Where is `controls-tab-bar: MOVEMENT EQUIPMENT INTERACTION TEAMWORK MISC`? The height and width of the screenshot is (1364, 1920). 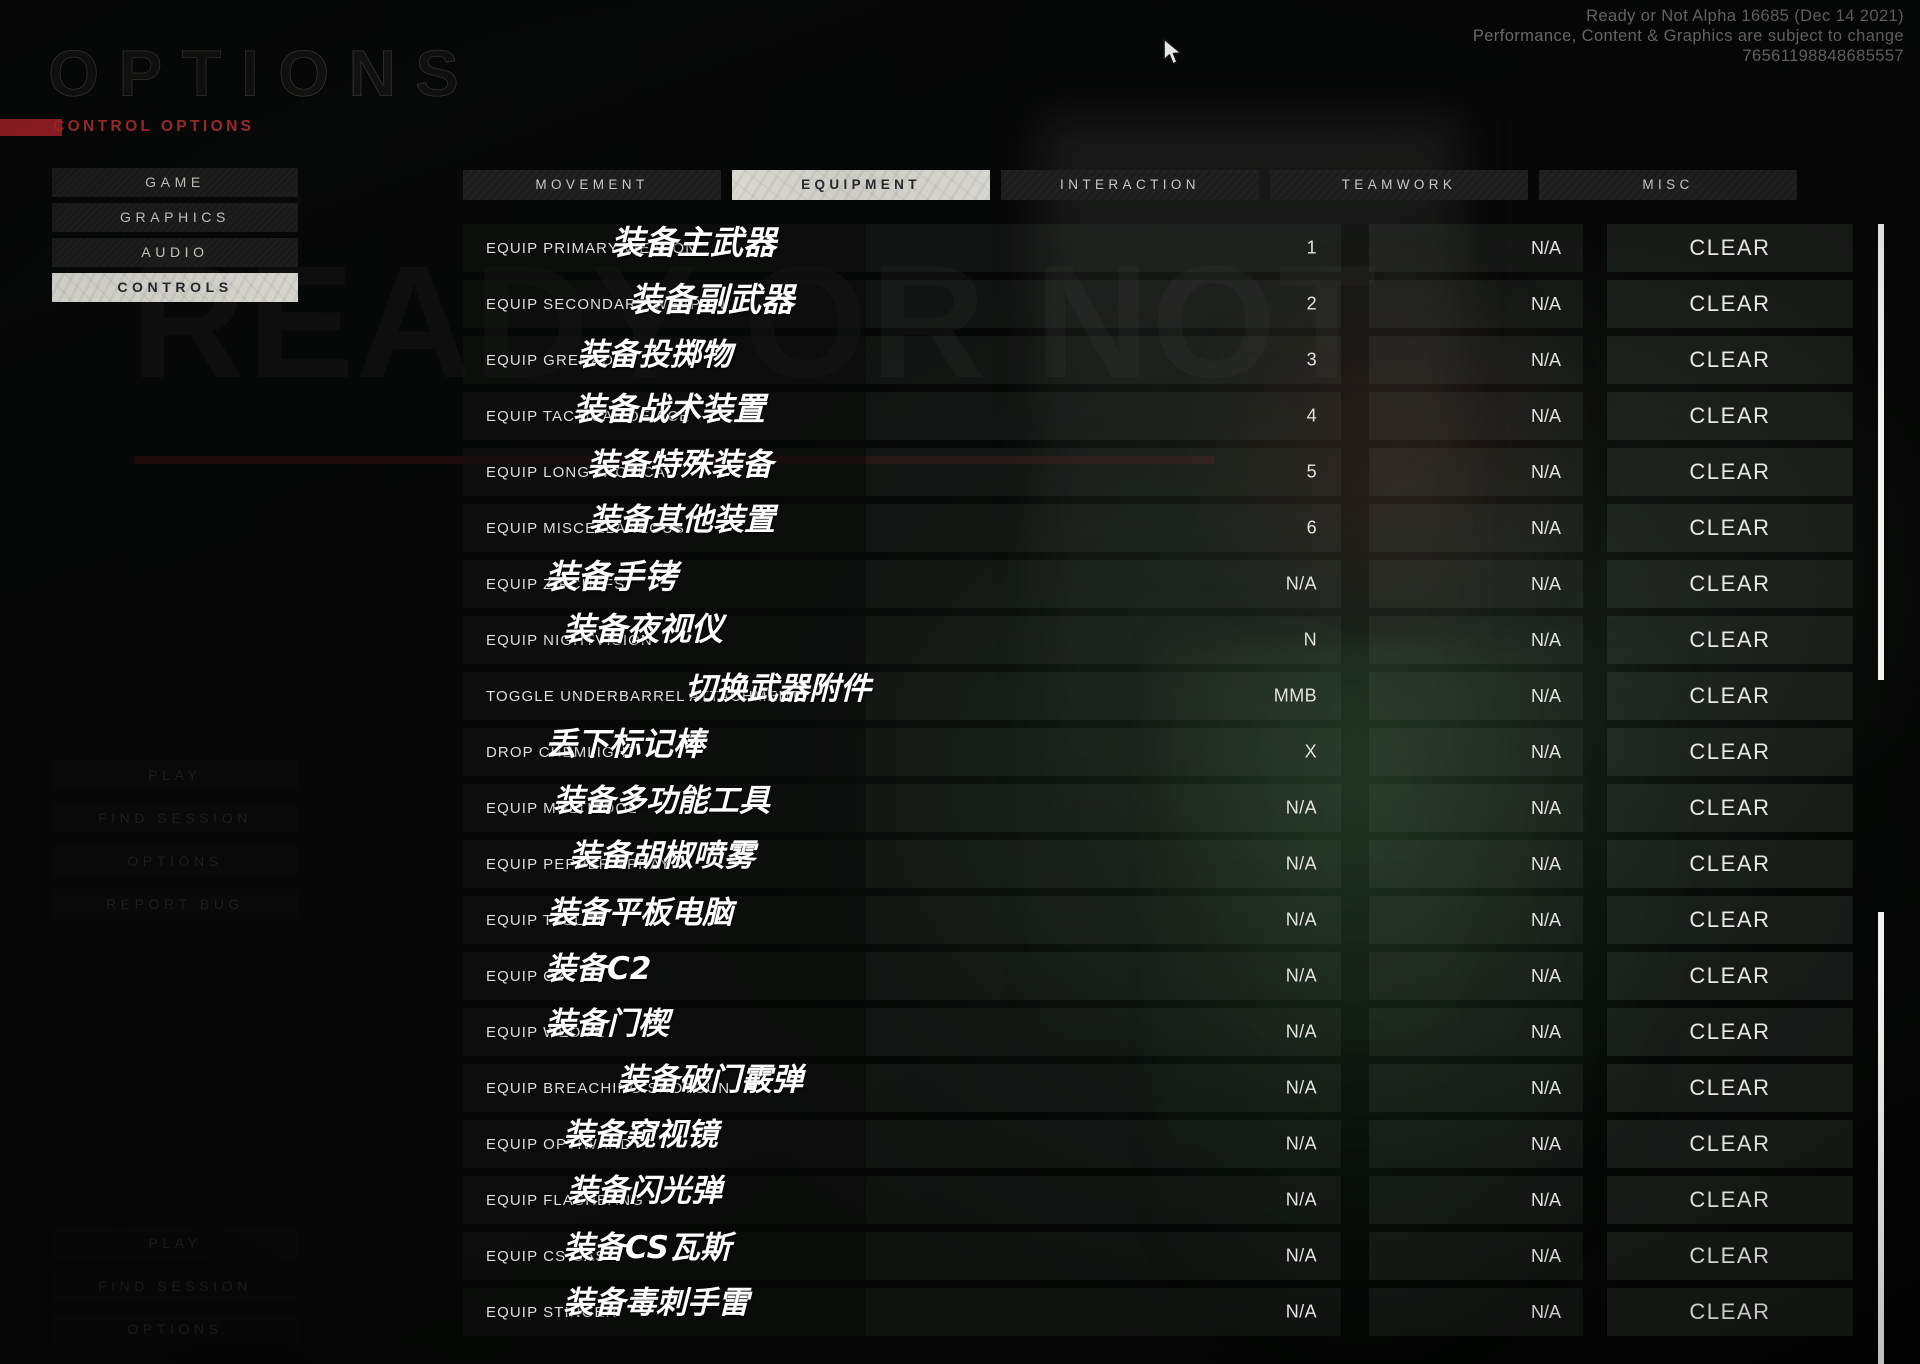 controls-tab-bar: MOVEMENT EQUIPMENT INTERACTION TEAMWORK MISC is located at coordinates (1130, 185).